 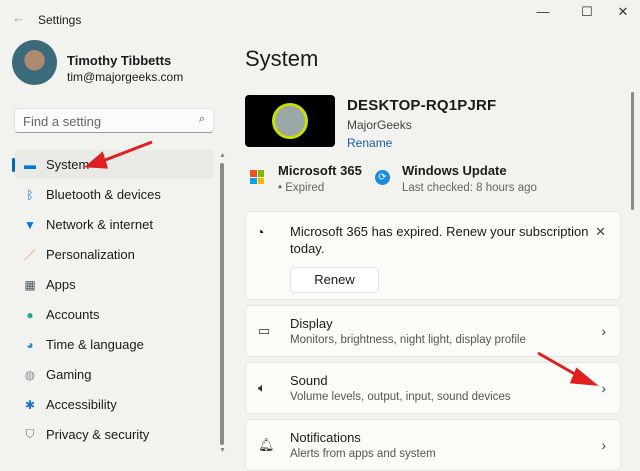 What do you see at coordinates (113, 164) in the screenshot?
I see `sidebar-item-system: ▬ System` at bounding box center [113, 164].